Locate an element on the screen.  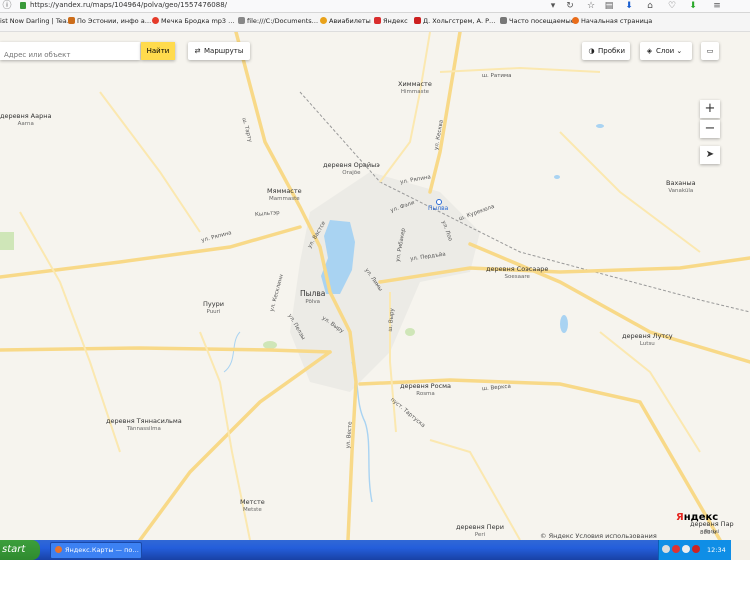
start-button: start is located at coordinates (20, 550).